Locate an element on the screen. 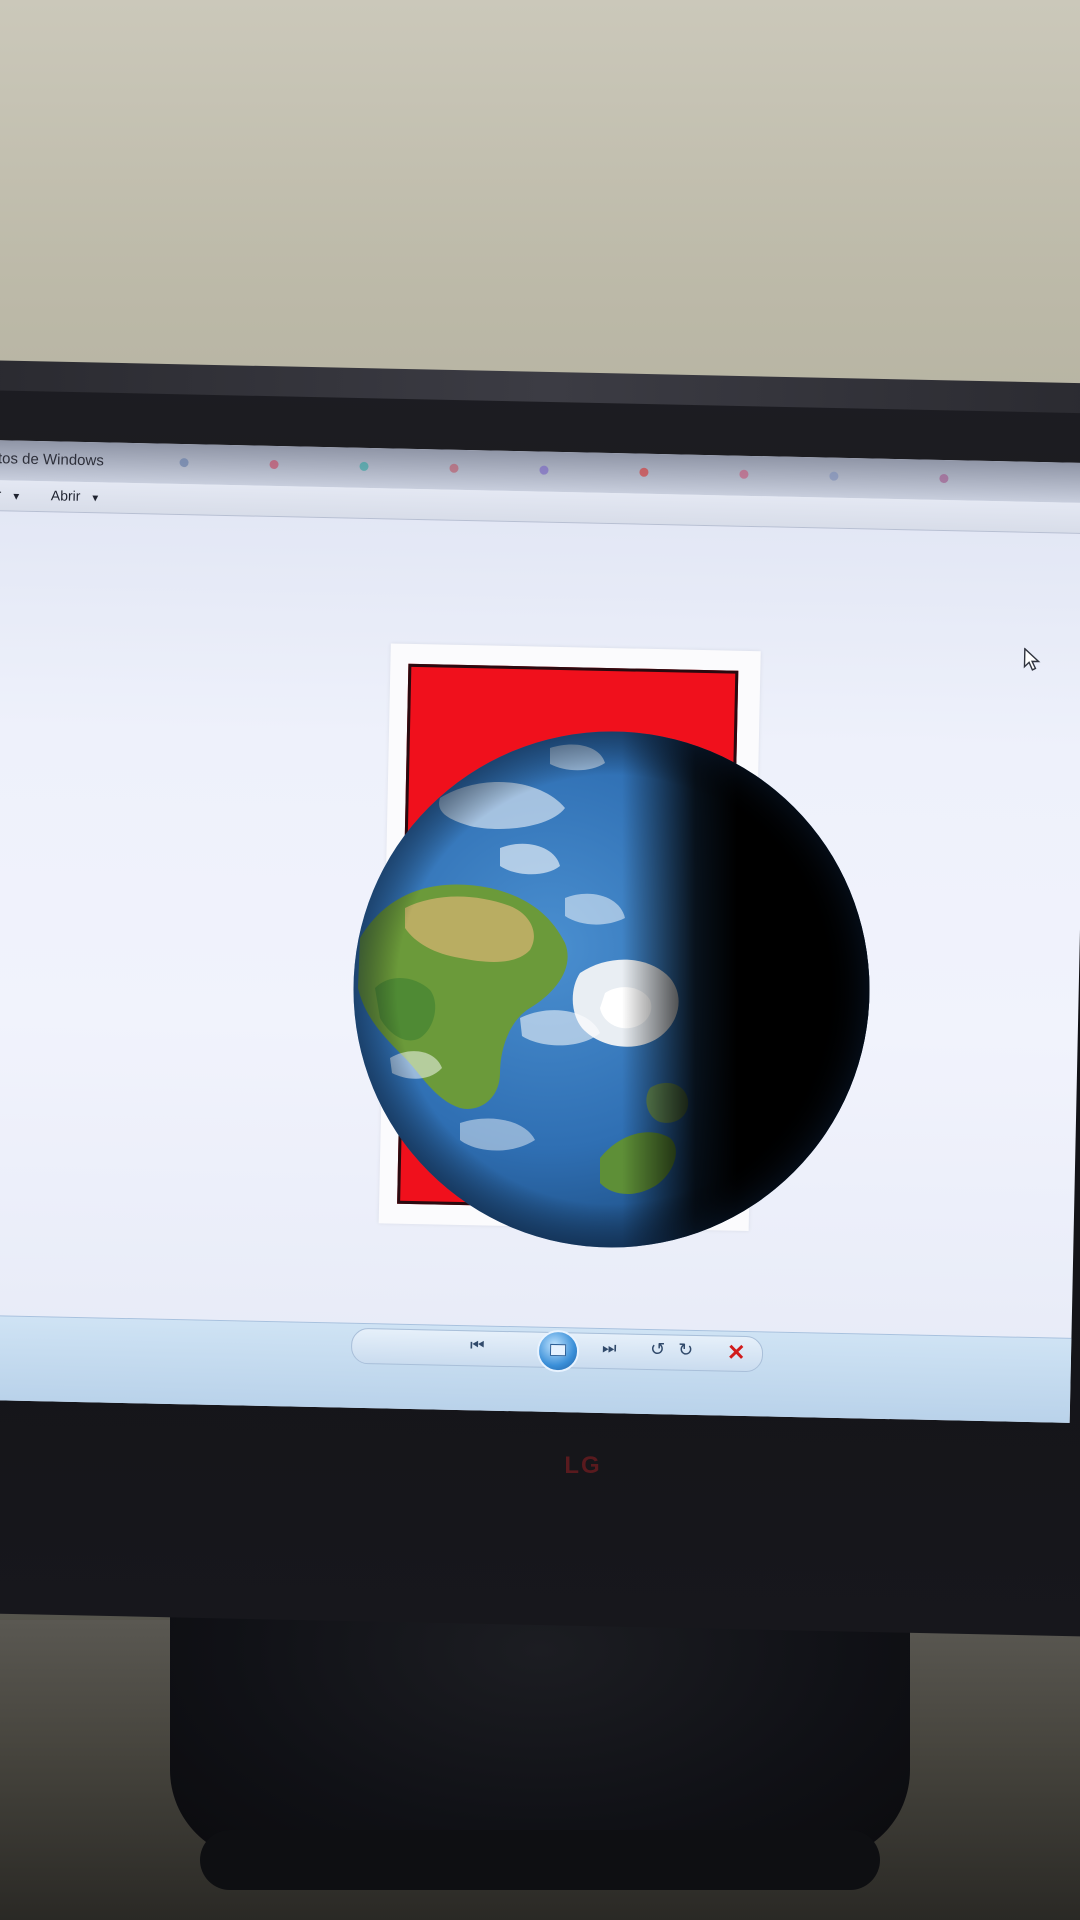 This screenshot has height=1920, width=1080. mouse-cursor-icon is located at coordinates (1032, 659).